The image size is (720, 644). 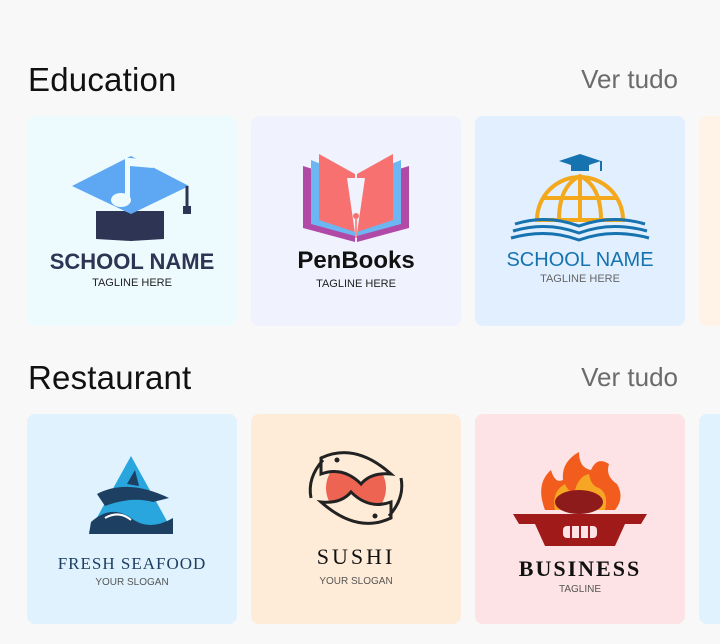 What do you see at coordinates (709, 221) in the screenshot?
I see `education-logo-card-4-partial` at bounding box center [709, 221].